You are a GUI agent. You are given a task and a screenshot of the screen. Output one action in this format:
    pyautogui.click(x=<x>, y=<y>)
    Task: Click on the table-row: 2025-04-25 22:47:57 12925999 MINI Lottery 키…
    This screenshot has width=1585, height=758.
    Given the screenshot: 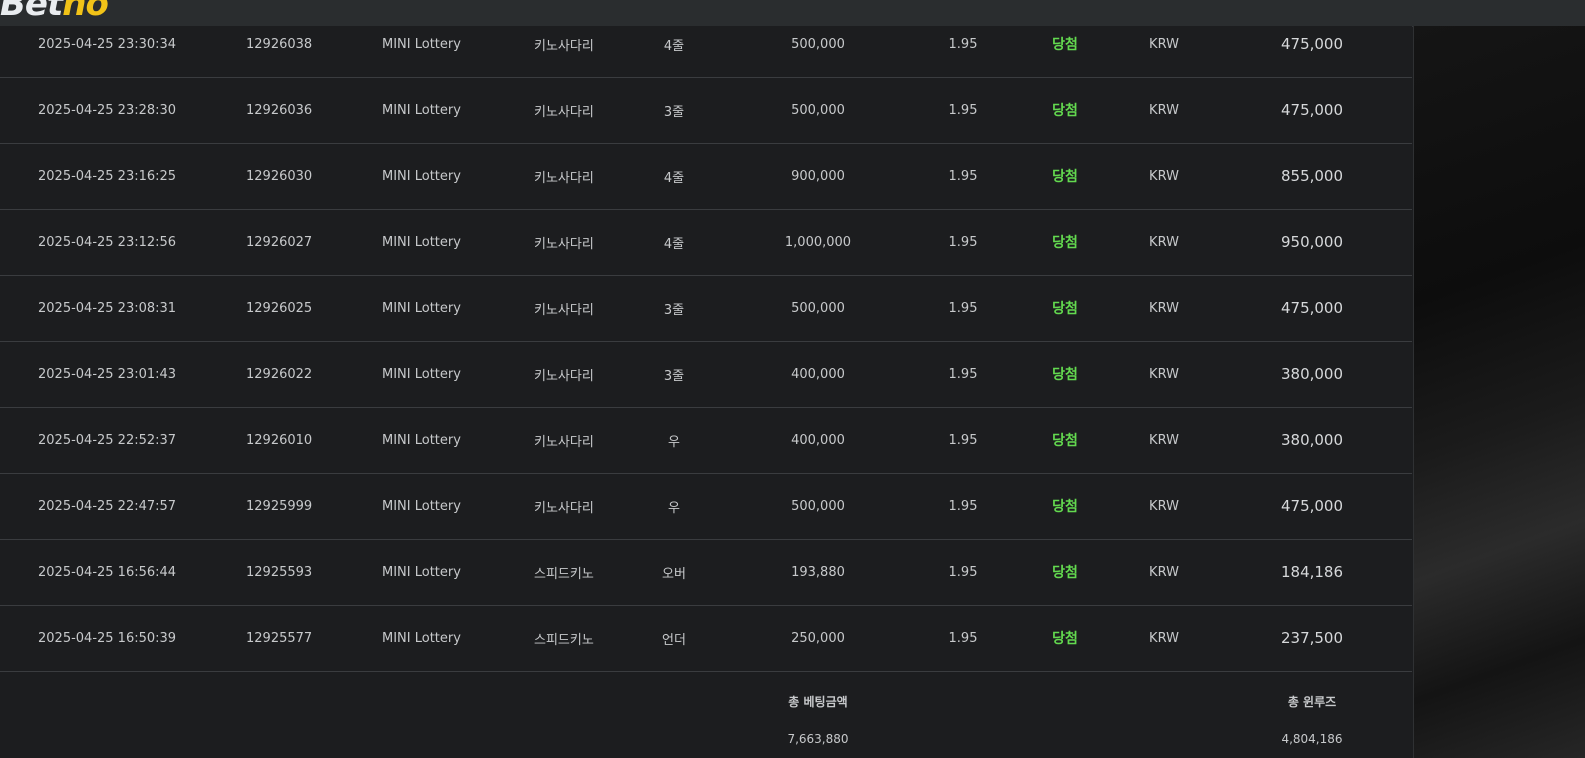 What is the action you would take?
    pyautogui.click(x=706, y=506)
    